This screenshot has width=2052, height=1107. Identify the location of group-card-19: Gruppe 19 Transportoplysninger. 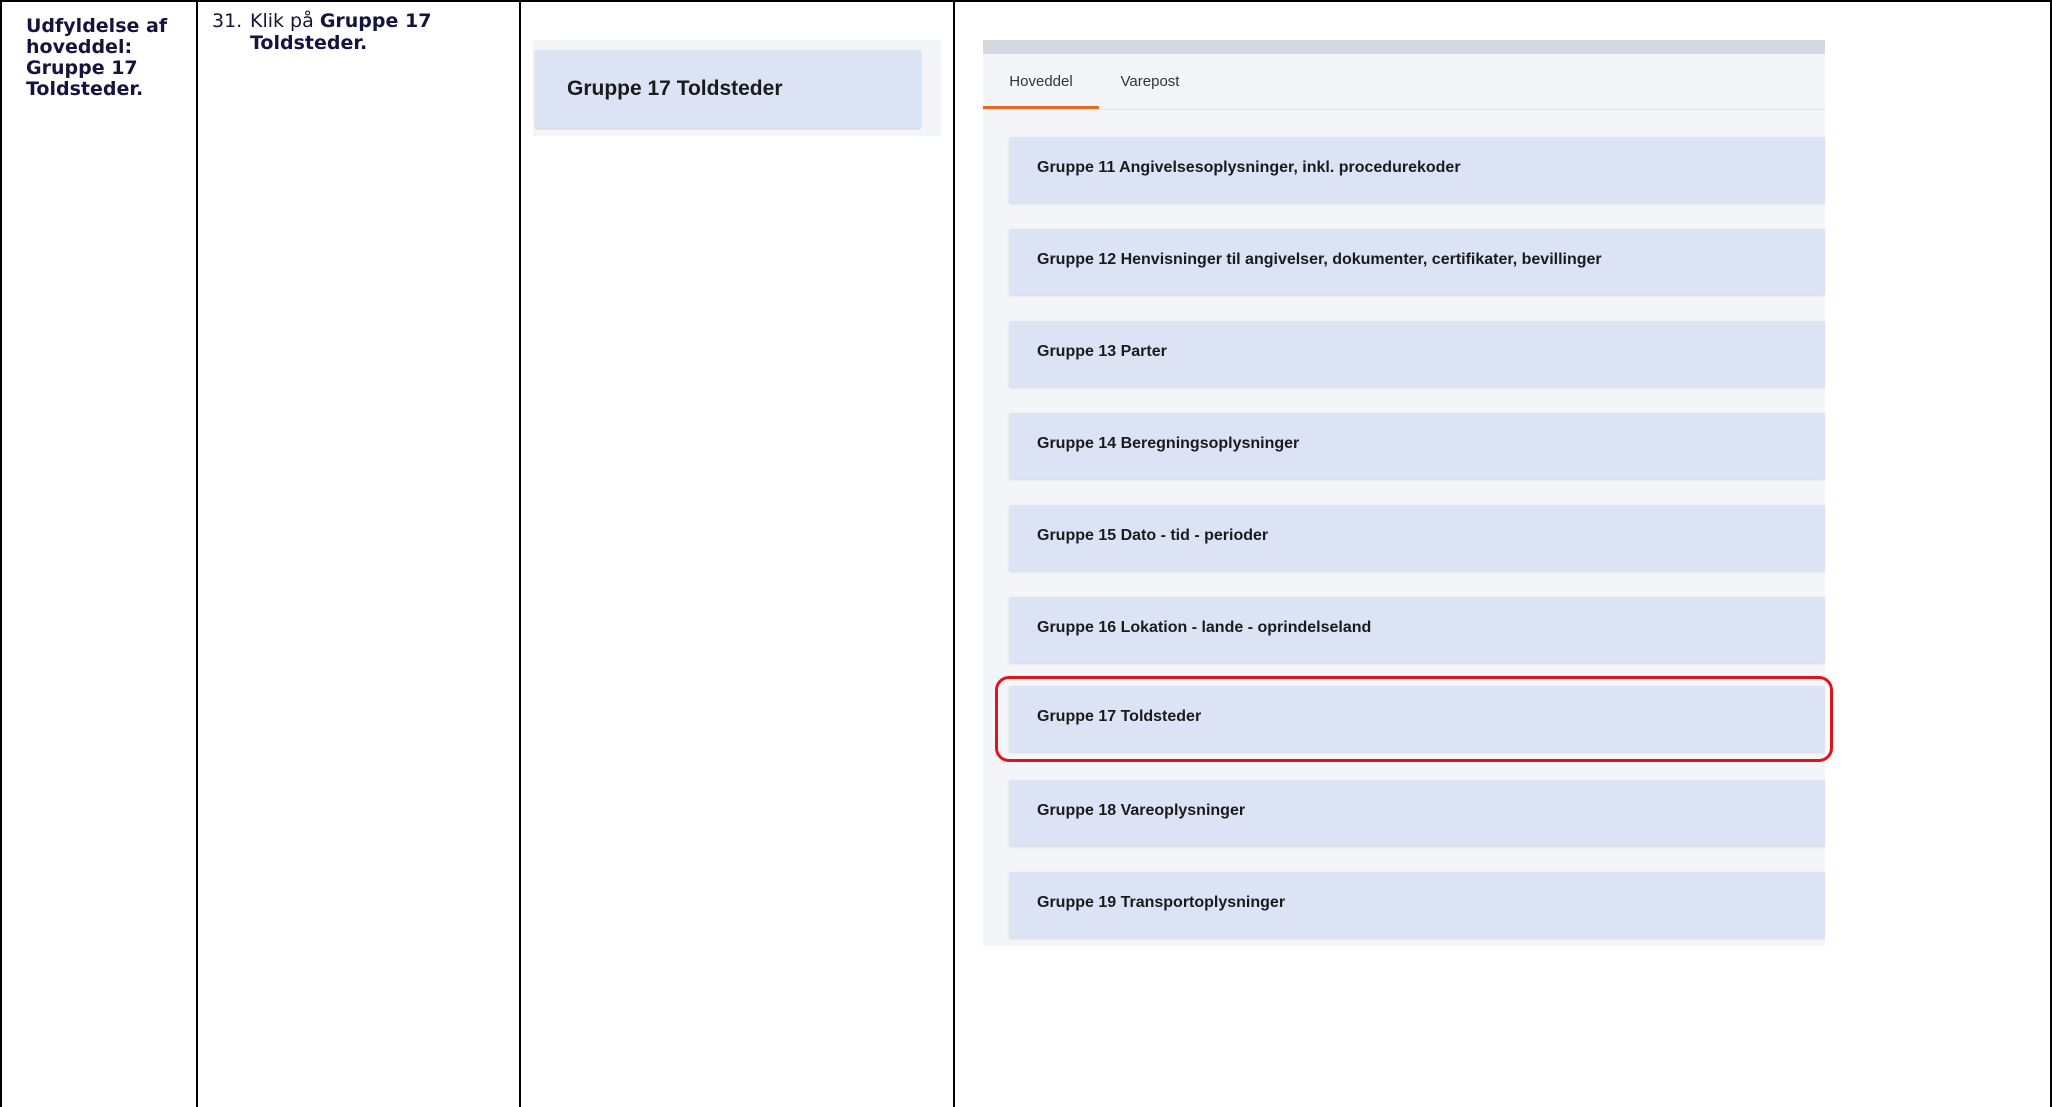
(1417, 905).